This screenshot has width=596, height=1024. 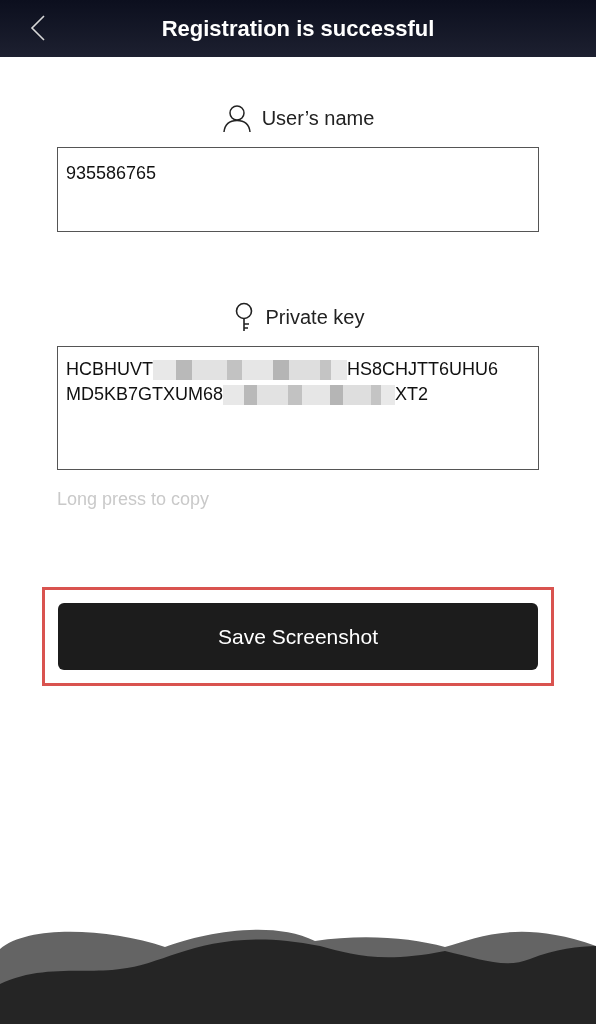 What do you see at coordinates (145, 394) in the screenshot?
I see `key-text: MD5KB7GTXUM68` at bounding box center [145, 394].